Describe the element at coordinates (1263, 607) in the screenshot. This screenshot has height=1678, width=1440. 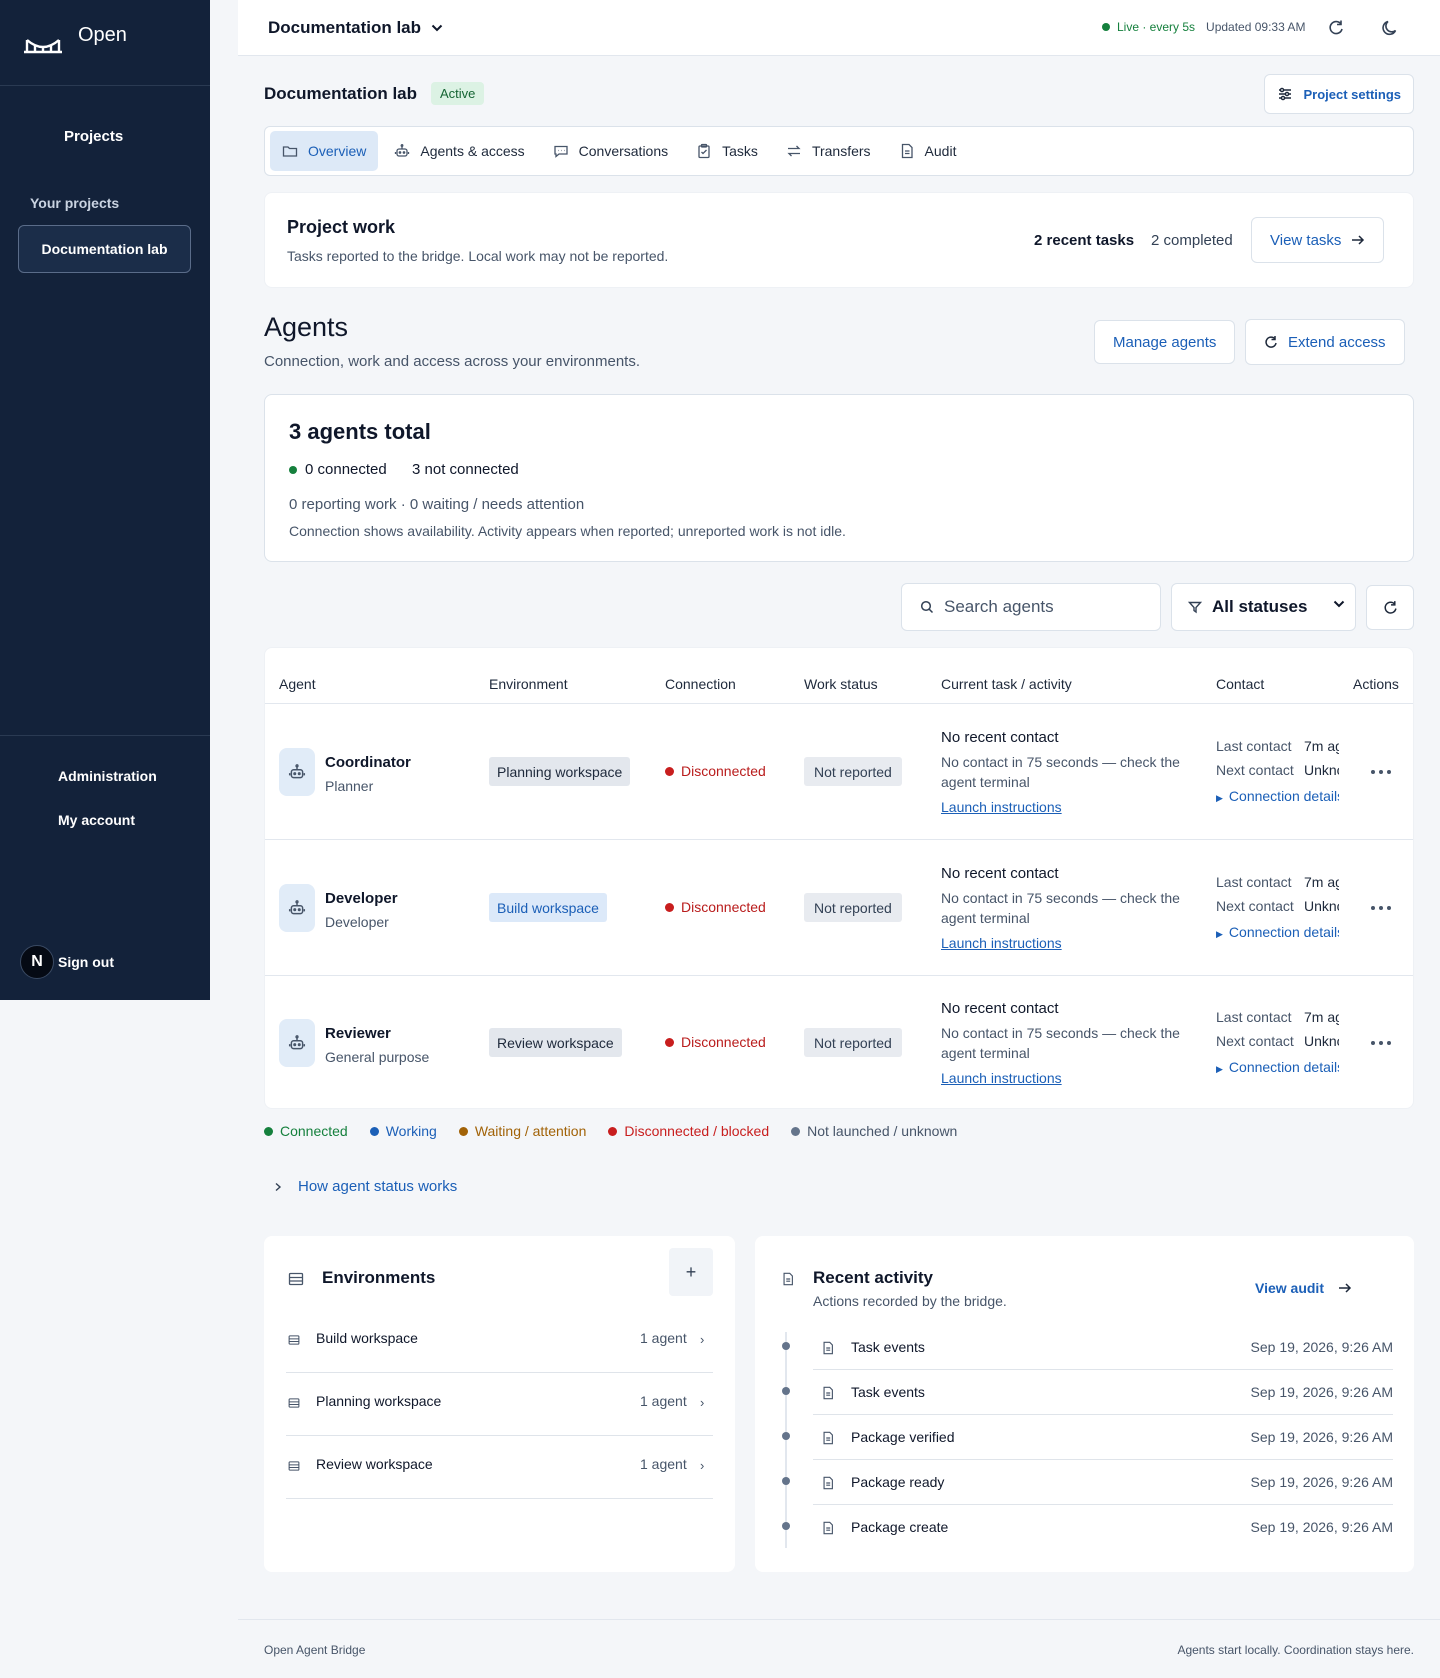
I see `status-filter-select: All statuses` at that location.